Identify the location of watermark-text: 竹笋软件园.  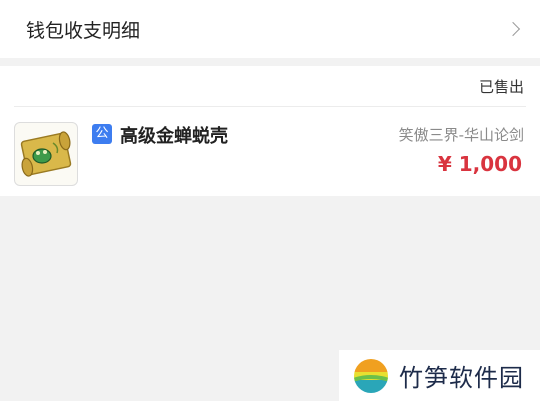
(461, 378).